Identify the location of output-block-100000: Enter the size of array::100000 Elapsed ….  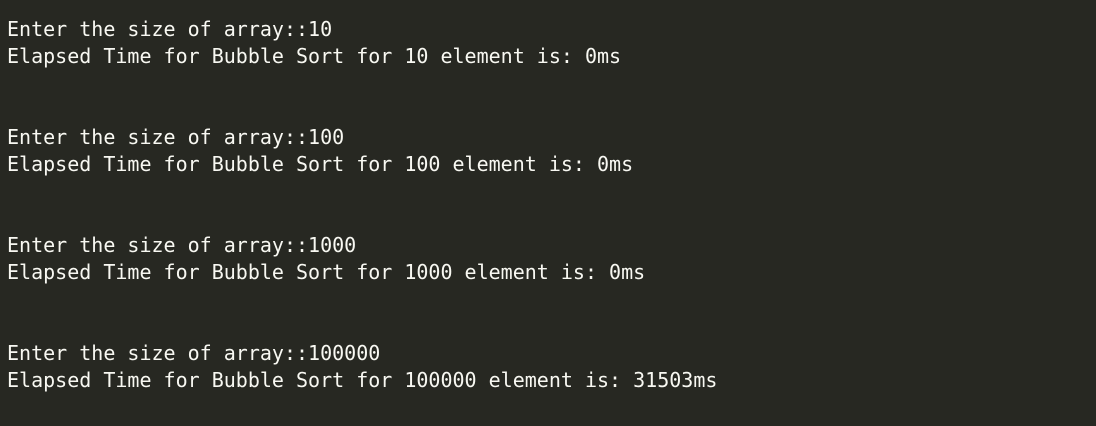
(551, 367).